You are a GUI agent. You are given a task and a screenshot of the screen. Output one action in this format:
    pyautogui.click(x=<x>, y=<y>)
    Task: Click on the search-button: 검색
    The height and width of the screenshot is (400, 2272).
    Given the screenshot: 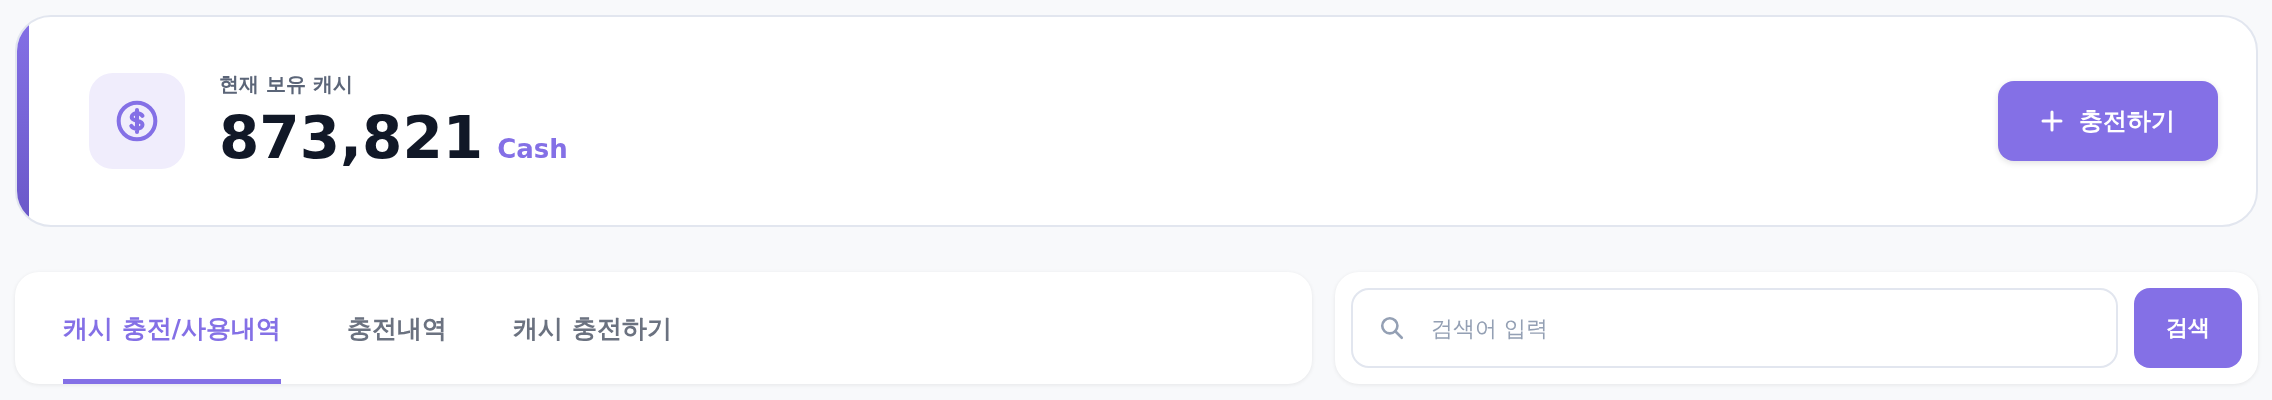 What is the action you would take?
    pyautogui.click(x=2188, y=328)
    